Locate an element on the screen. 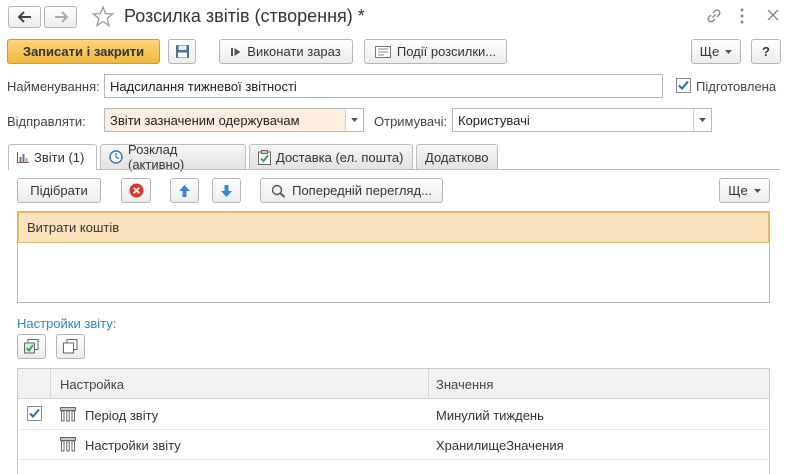  table-row: Період звіту Минулий тиждень is located at coordinates (393, 415).